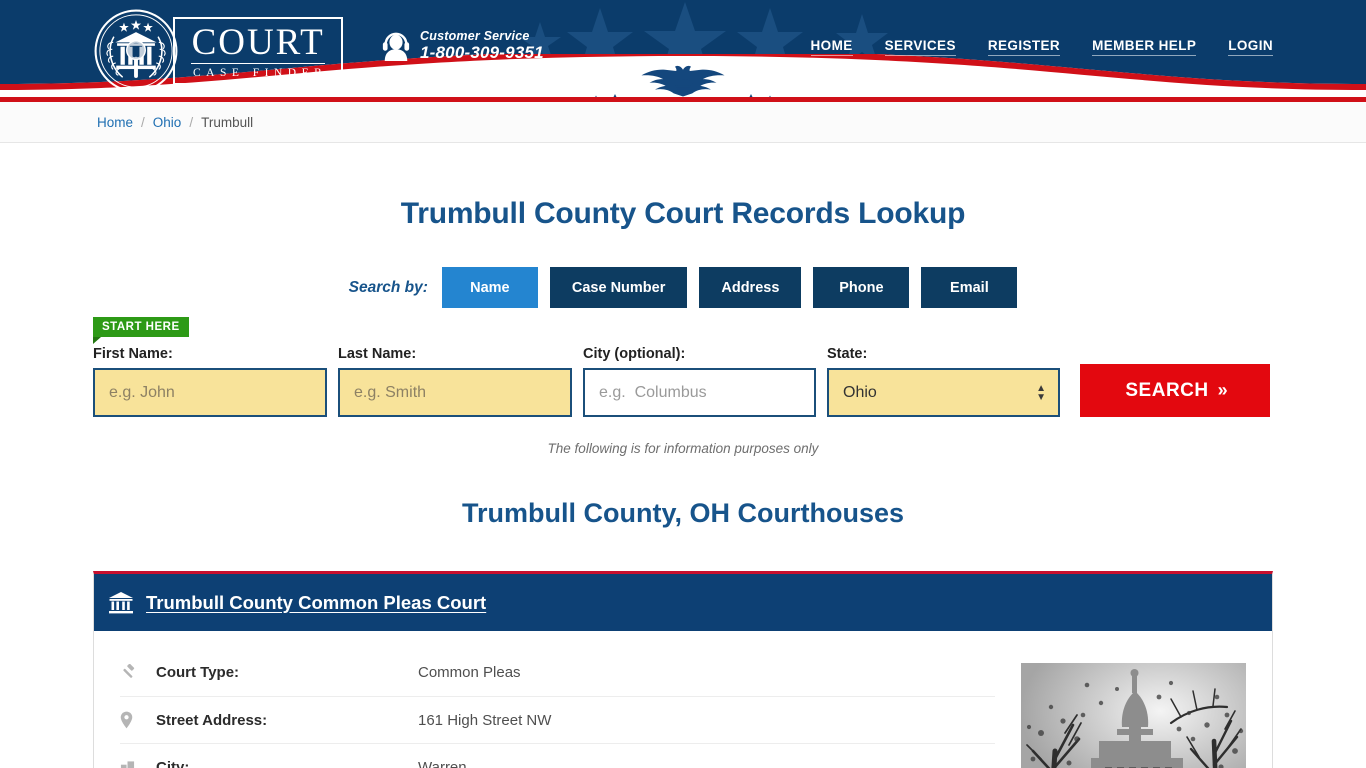 The image size is (1366, 768). Describe the element at coordinates (489, 287) in the screenshot. I see `tab-name: Name` at that location.